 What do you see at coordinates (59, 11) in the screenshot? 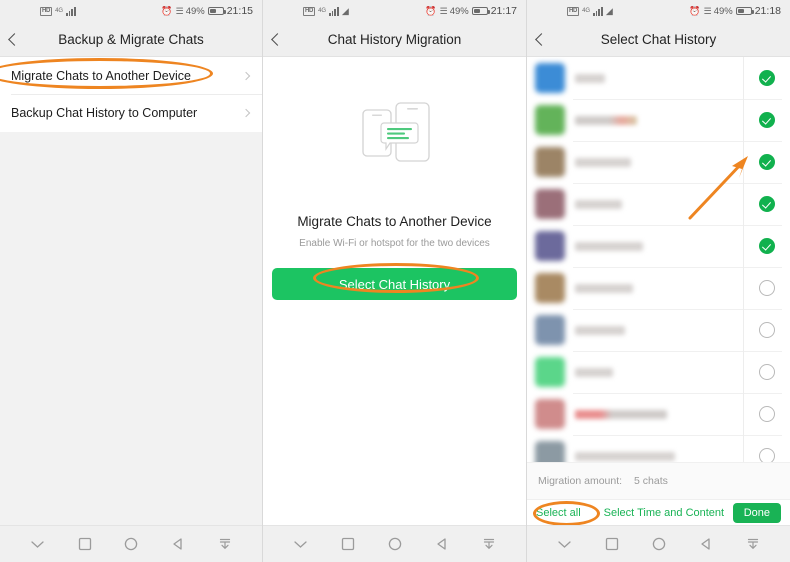
I see `network-type-label: 4G` at bounding box center [59, 11].